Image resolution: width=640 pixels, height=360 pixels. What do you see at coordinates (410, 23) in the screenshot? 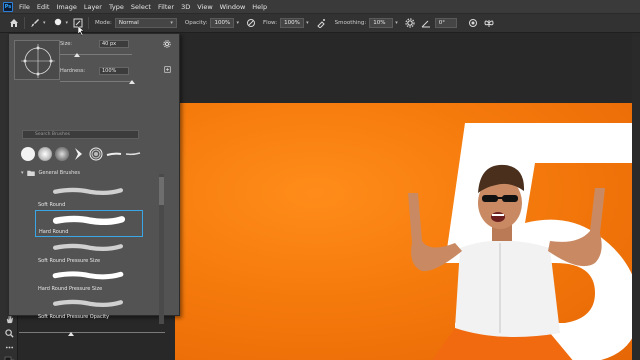
I see `smoothing-settings-gear-icon` at bounding box center [410, 23].